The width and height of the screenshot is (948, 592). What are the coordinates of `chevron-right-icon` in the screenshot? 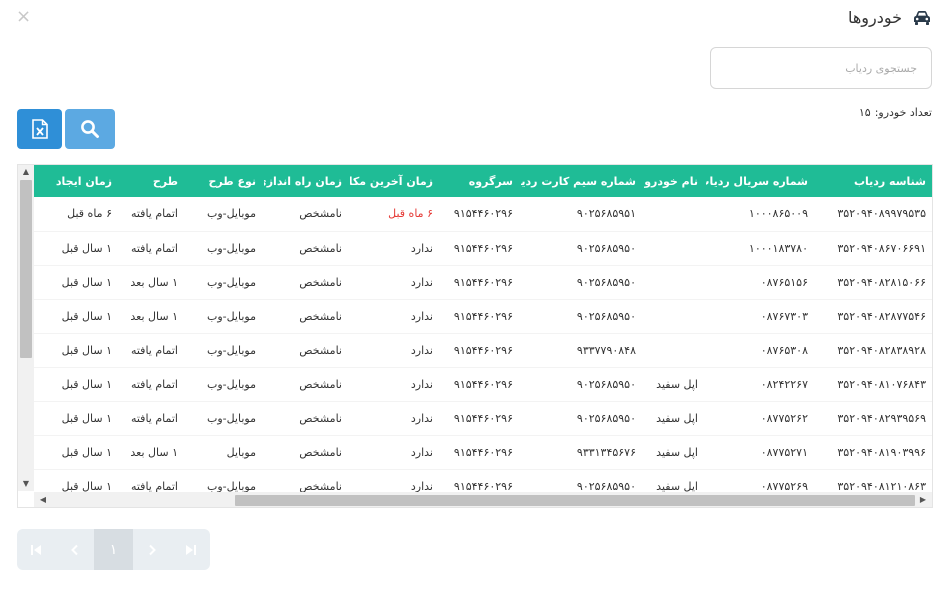 It's located at (152, 549).